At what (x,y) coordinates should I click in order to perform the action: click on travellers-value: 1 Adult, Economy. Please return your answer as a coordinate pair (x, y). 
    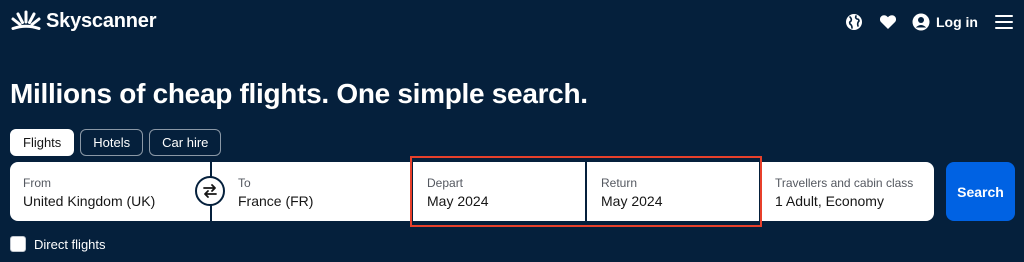
    Looking at the image, I should click on (829, 201).